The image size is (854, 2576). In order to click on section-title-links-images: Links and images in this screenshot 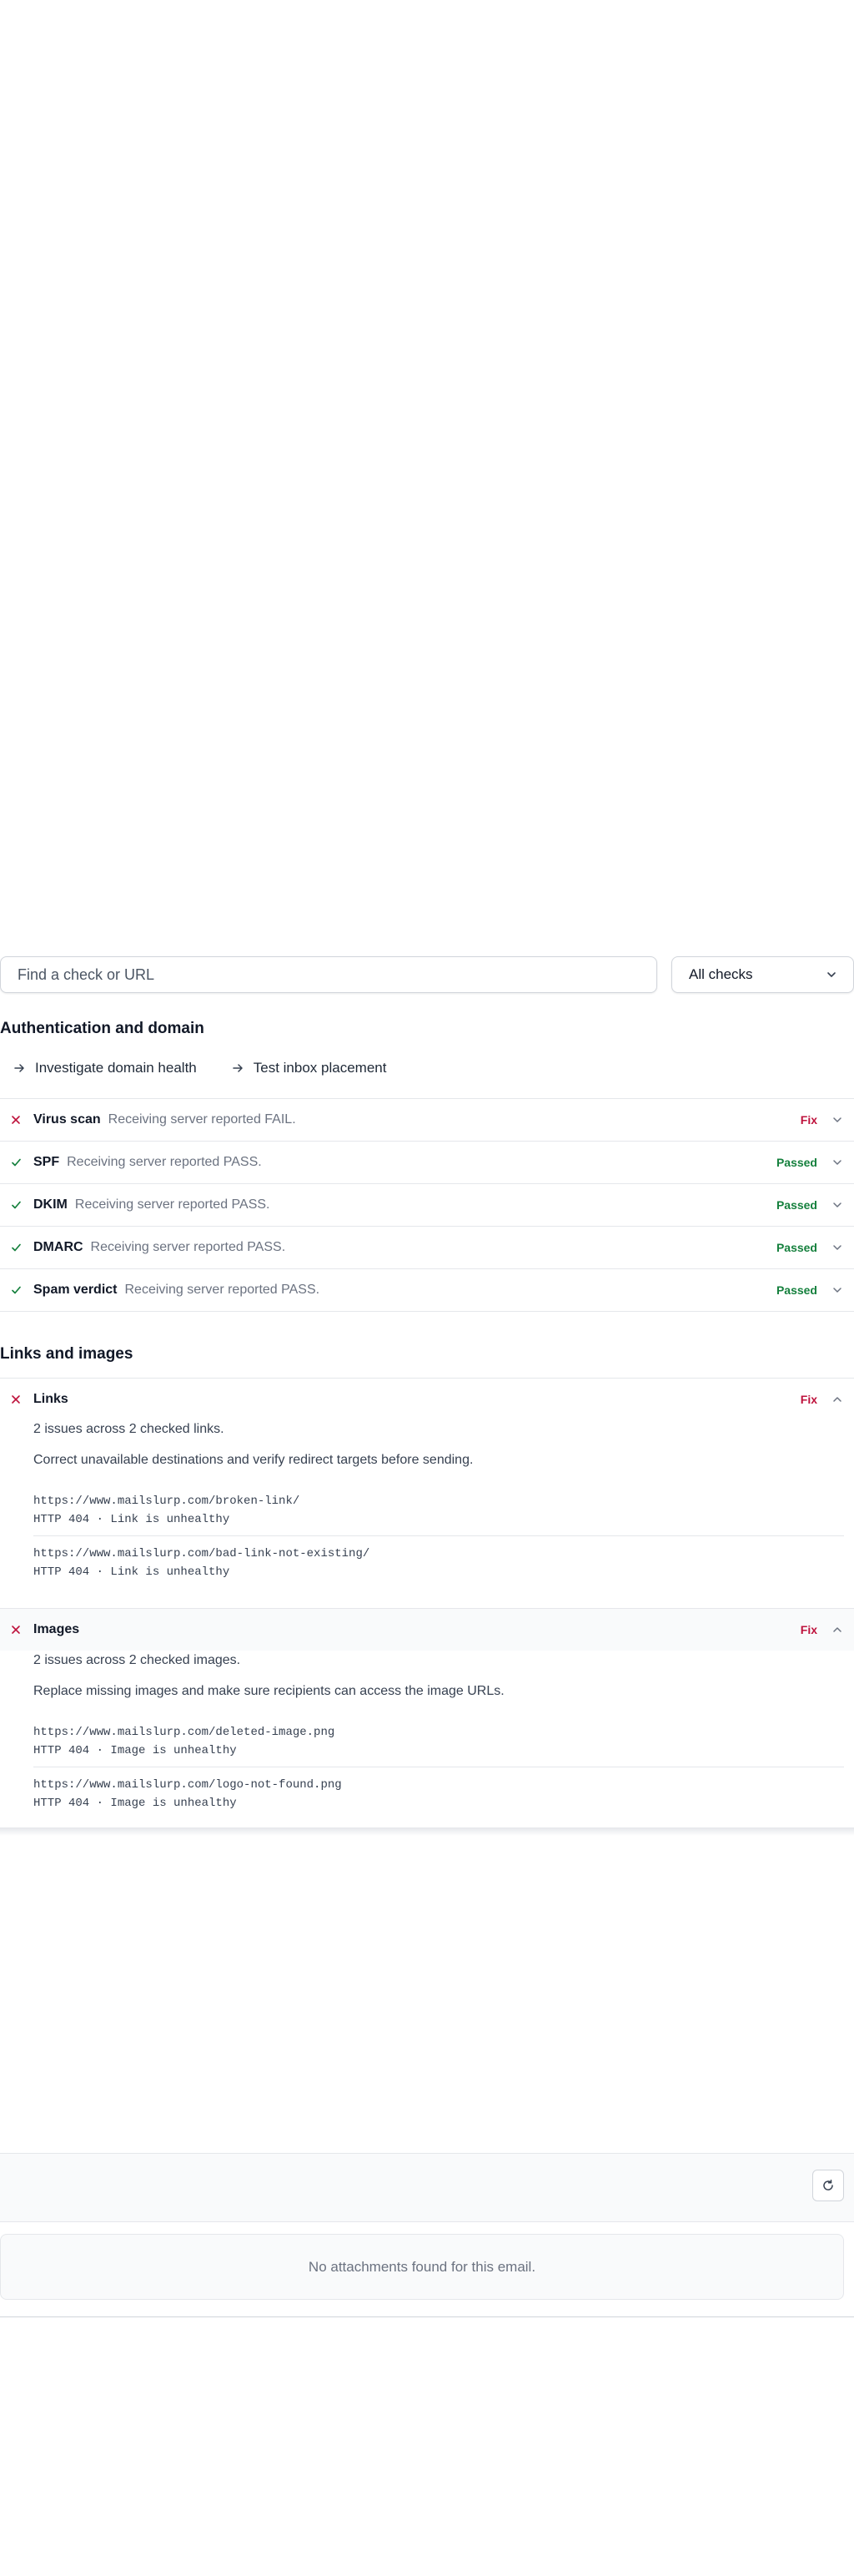, I will do `click(66, 1354)`.